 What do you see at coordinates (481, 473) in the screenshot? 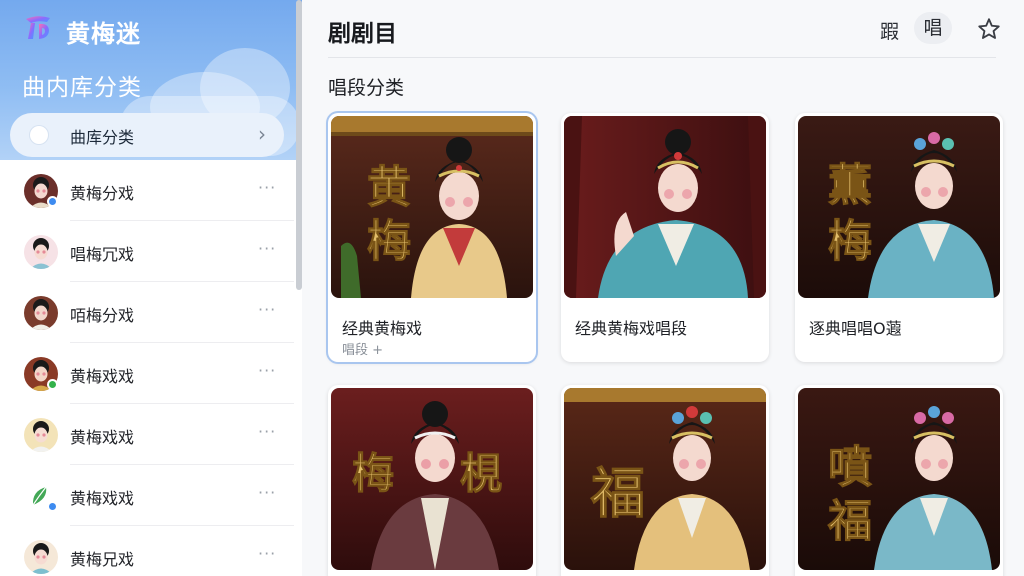
I see `calligraphy-char: 梘` at bounding box center [481, 473].